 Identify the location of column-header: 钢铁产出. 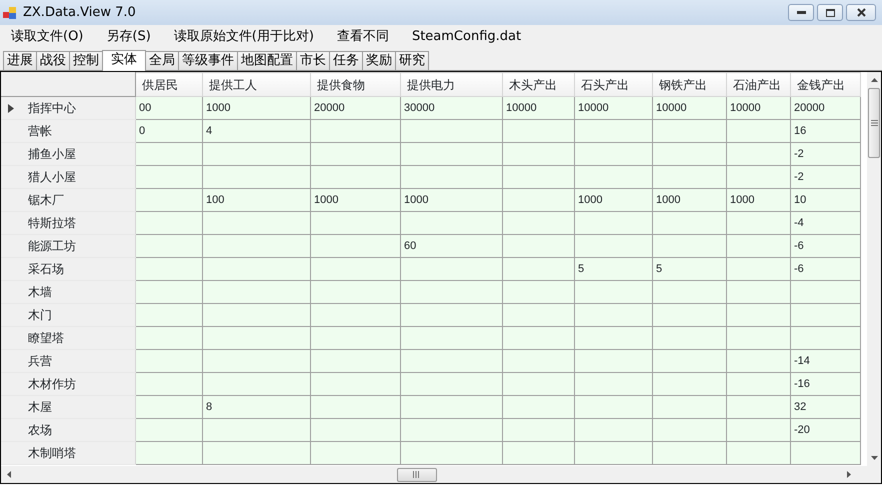
(689, 84).